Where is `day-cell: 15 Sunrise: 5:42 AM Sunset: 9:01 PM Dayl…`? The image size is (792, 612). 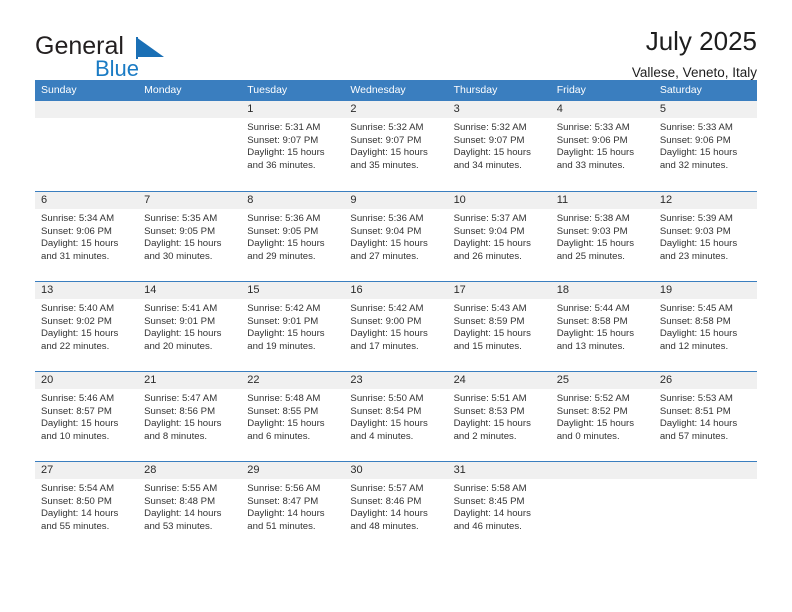 day-cell: 15 Sunrise: 5:42 AM Sunset: 9:01 PM Dayl… is located at coordinates (293, 326).